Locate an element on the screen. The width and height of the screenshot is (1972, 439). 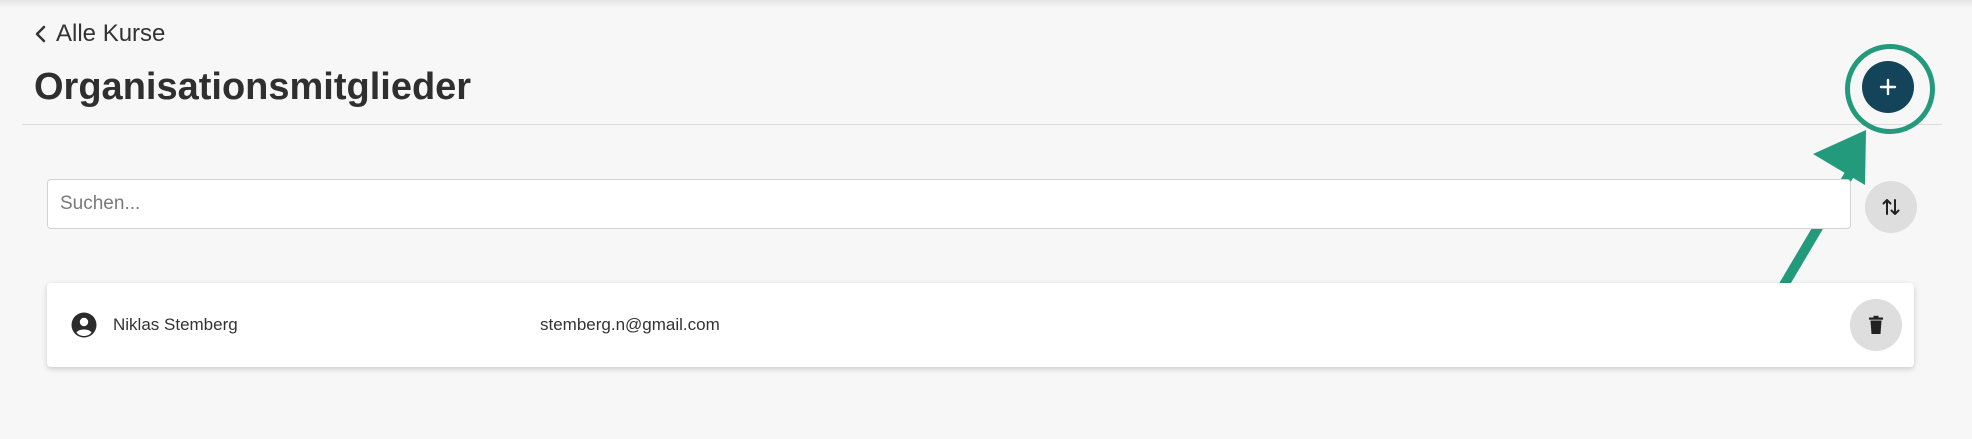
trash-icon is located at coordinates (1876, 324).